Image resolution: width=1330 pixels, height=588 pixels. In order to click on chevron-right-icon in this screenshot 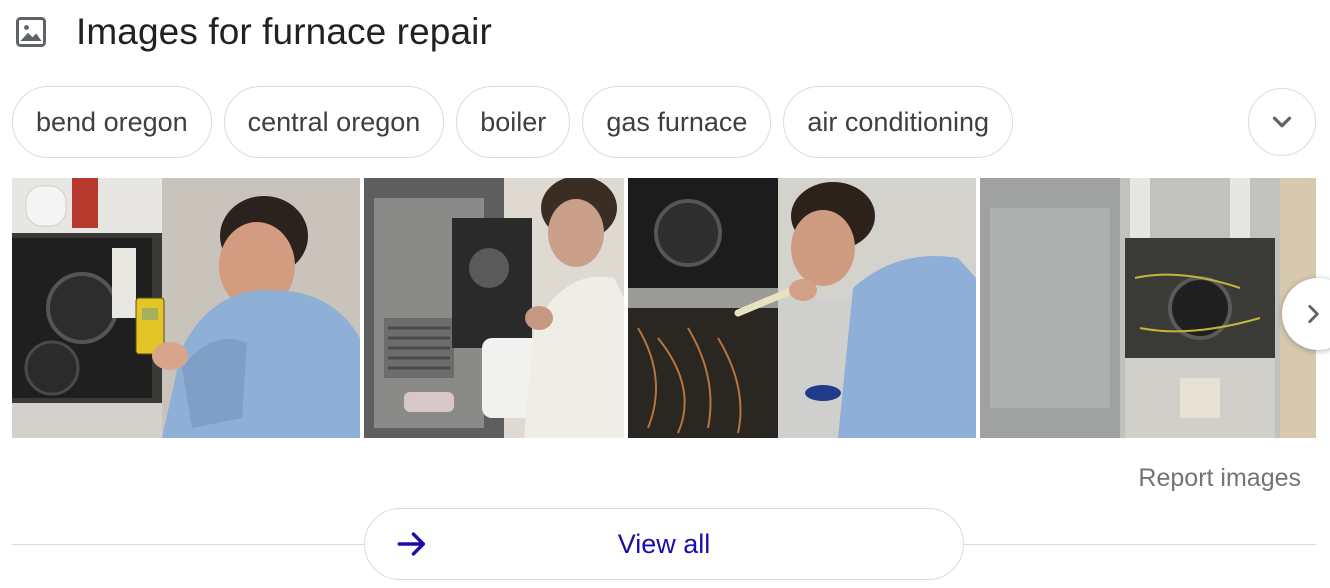, I will do `click(1313, 314)`.